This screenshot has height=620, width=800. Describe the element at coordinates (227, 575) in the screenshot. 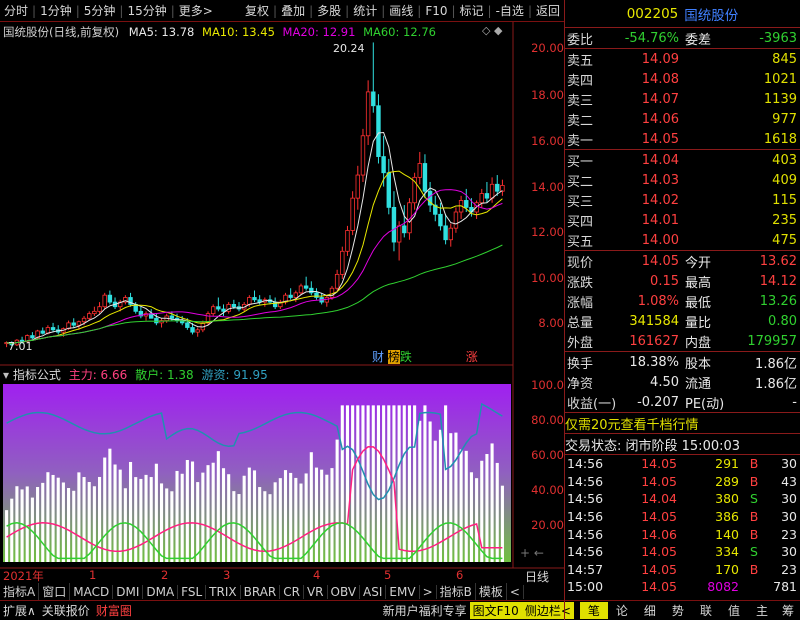

I see `x-month: 3` at that location.